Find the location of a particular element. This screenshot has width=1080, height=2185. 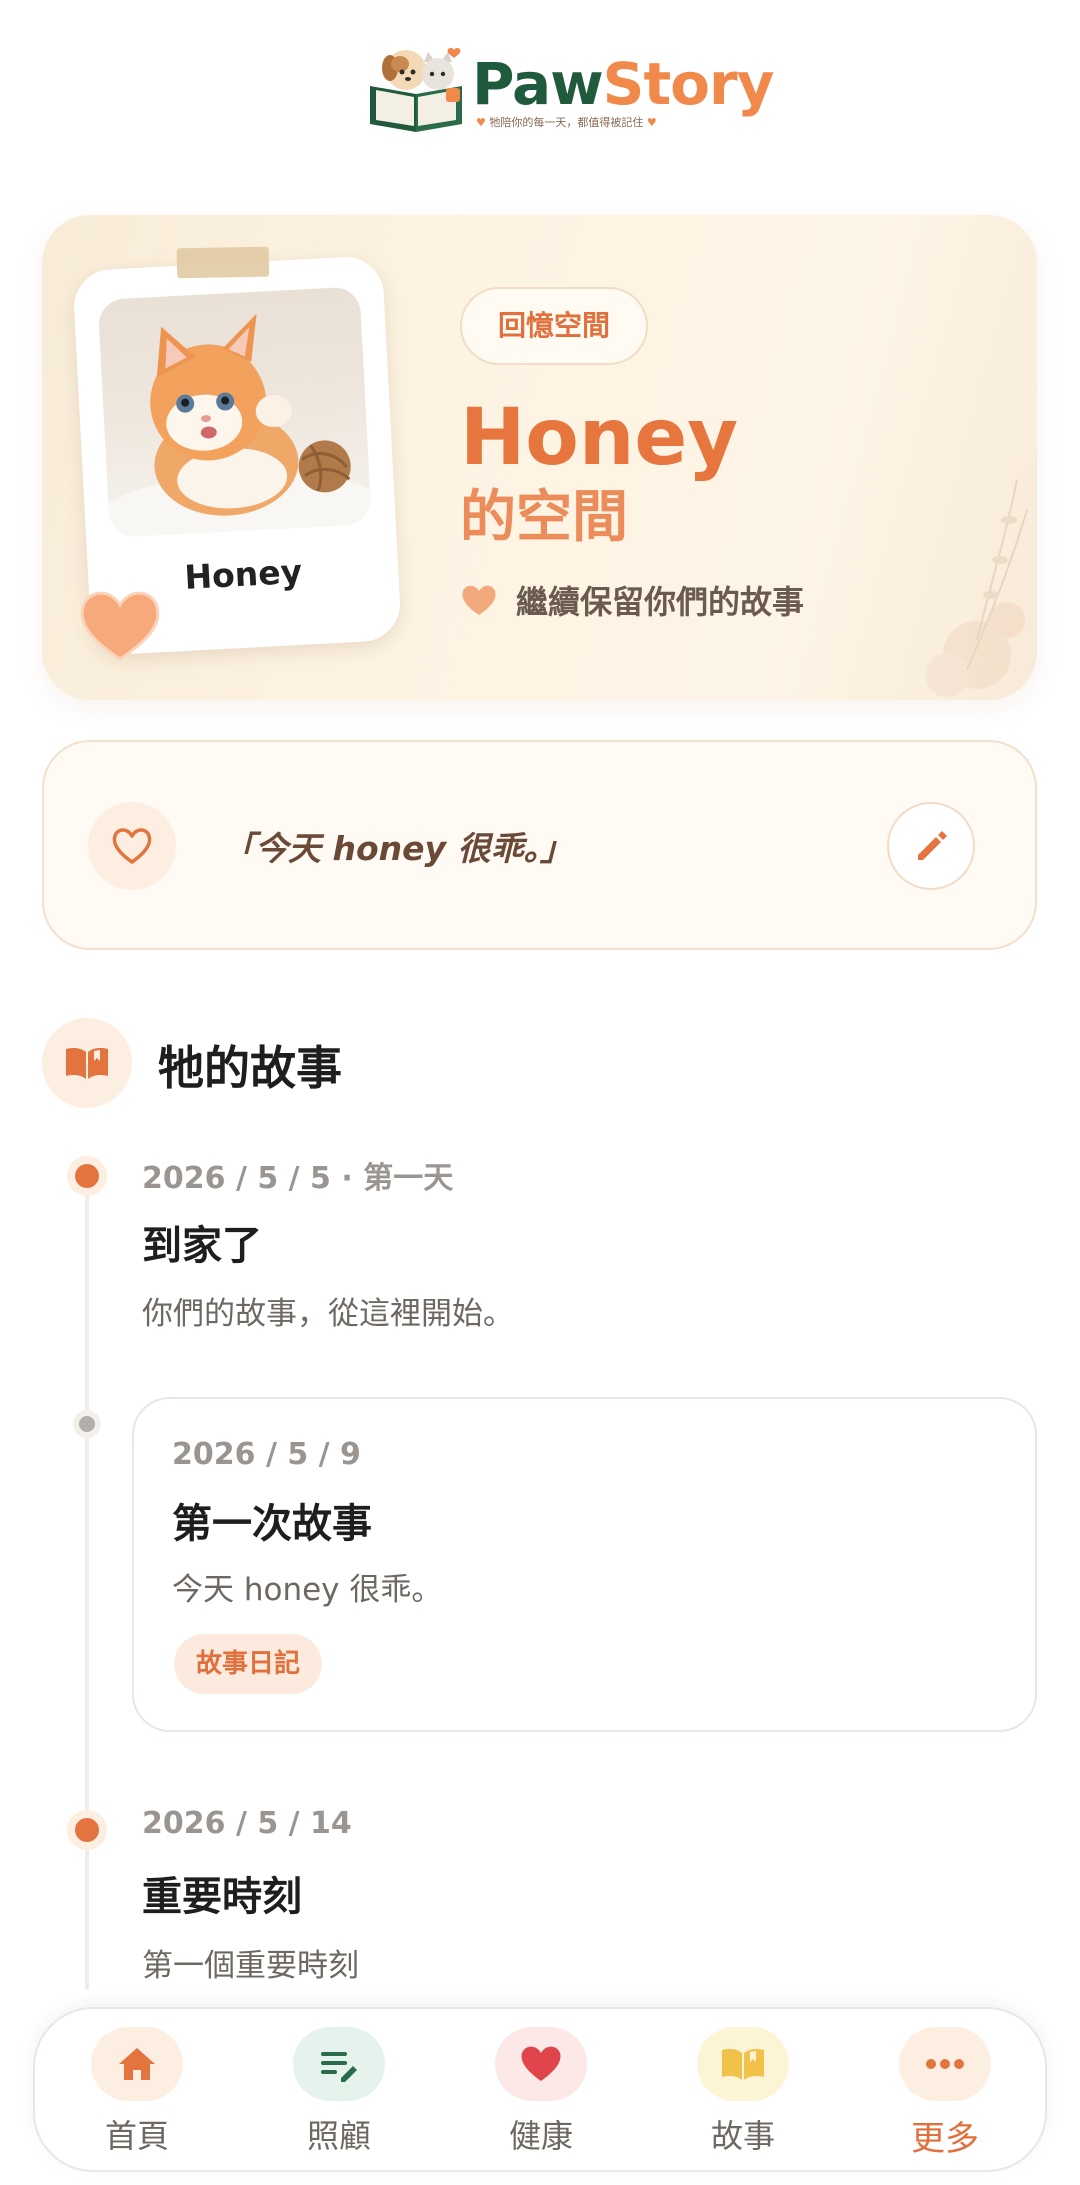

event-title: 重要時刻 is located at coordinates (222, 1893).